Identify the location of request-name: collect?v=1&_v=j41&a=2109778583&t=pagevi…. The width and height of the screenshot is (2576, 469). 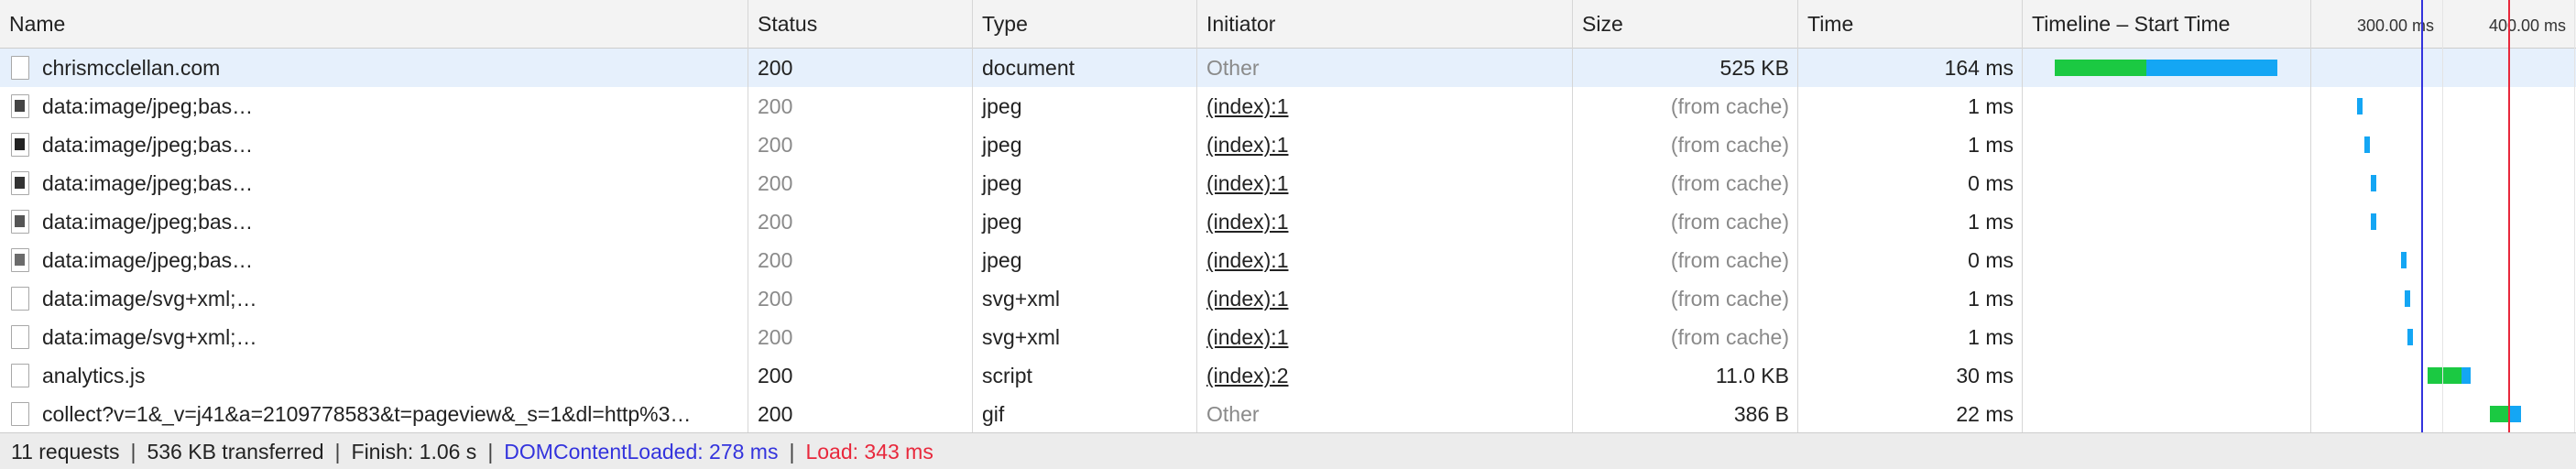
(374, 414).